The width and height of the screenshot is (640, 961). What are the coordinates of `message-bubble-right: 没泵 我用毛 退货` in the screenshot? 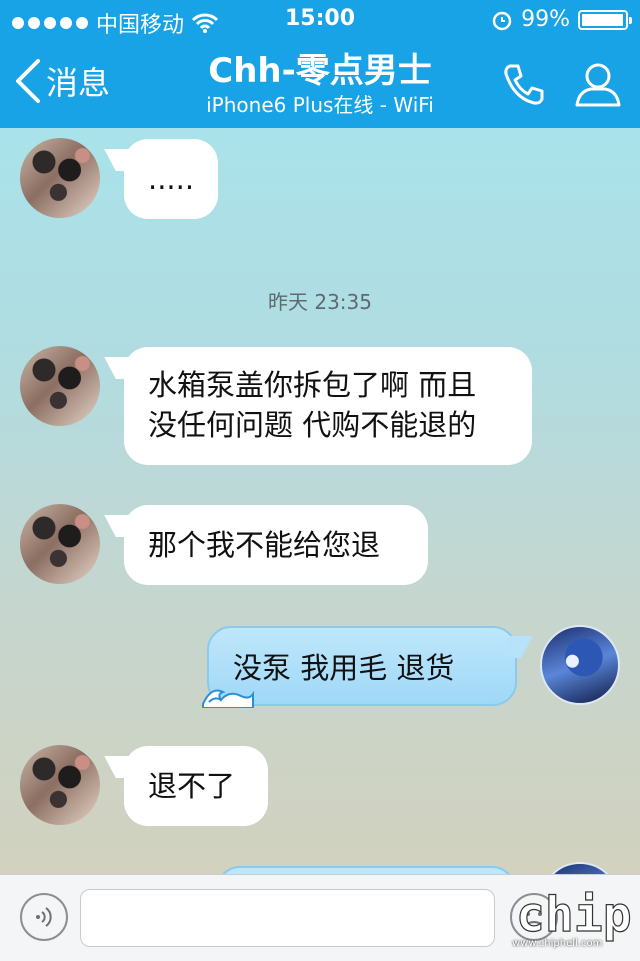 It's located at (359, 667).